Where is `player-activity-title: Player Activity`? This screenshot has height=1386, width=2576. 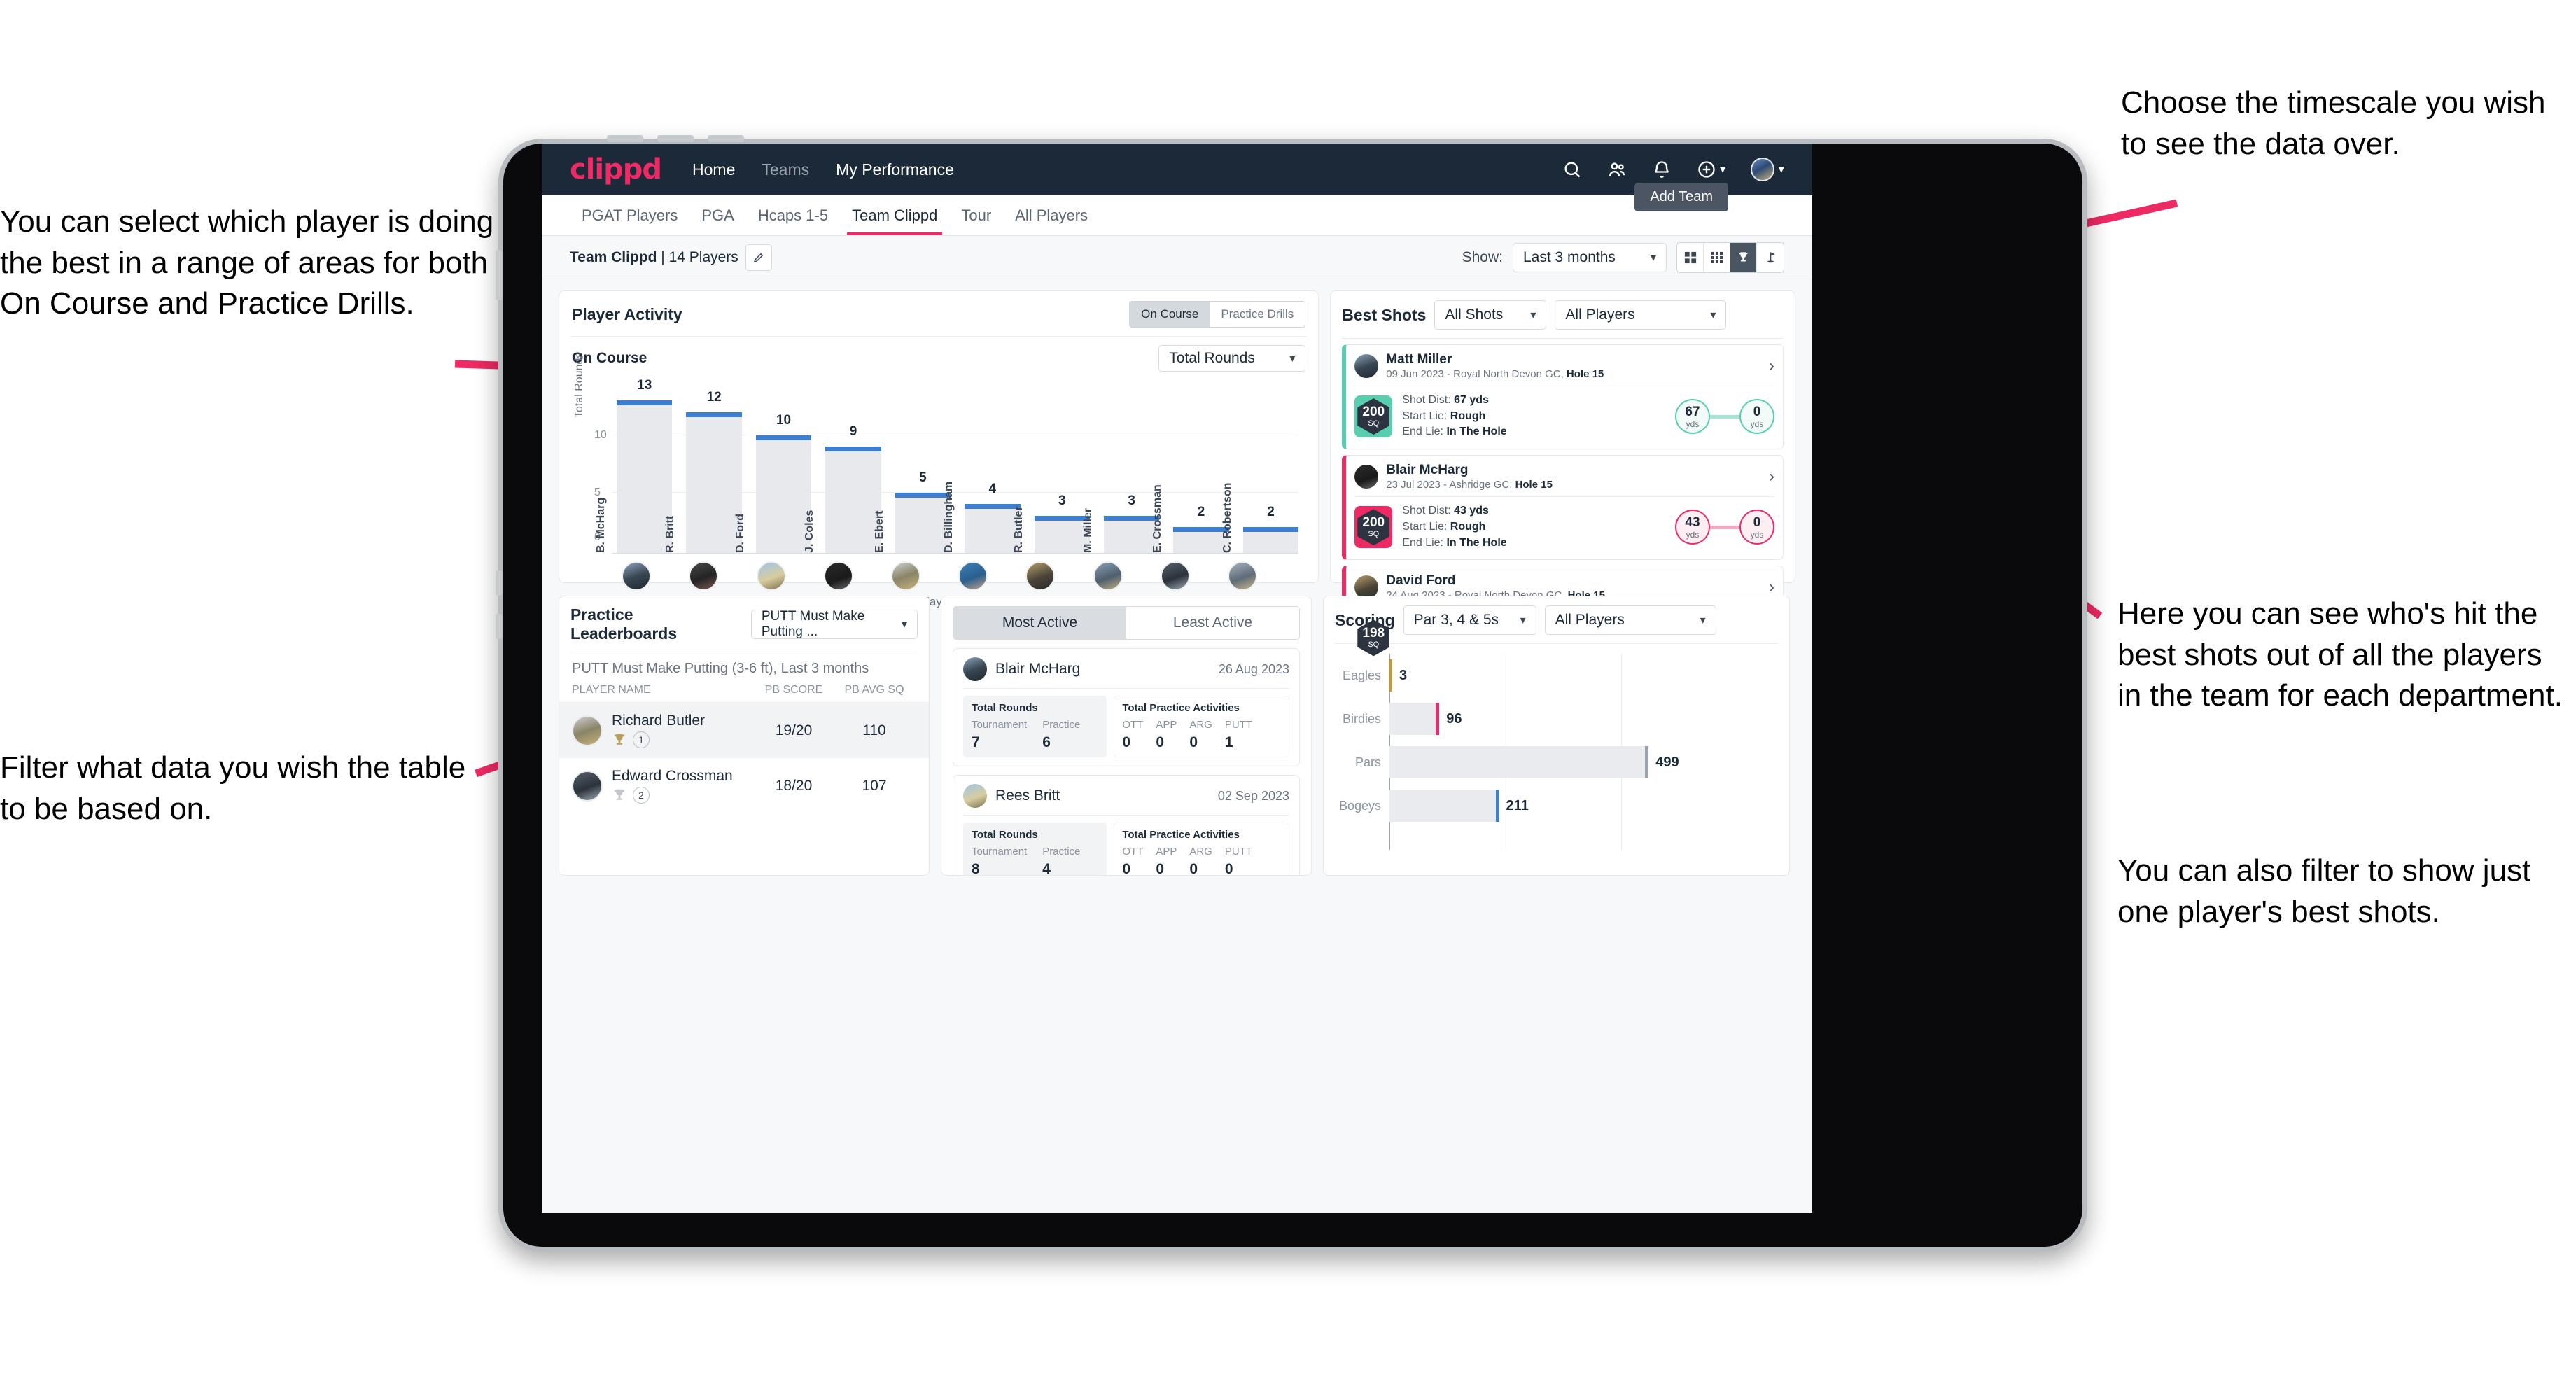
player-activity-title: Player Activity is located at coordinates (627, 313).